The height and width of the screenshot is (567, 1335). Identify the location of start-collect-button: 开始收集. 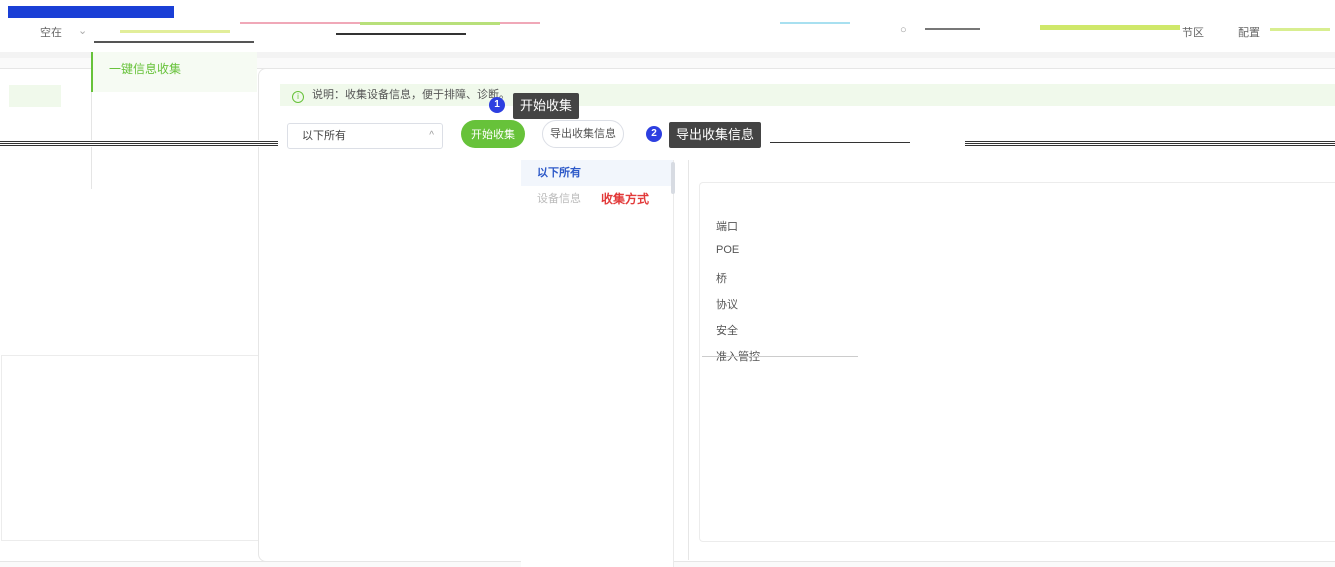
(493, 134).